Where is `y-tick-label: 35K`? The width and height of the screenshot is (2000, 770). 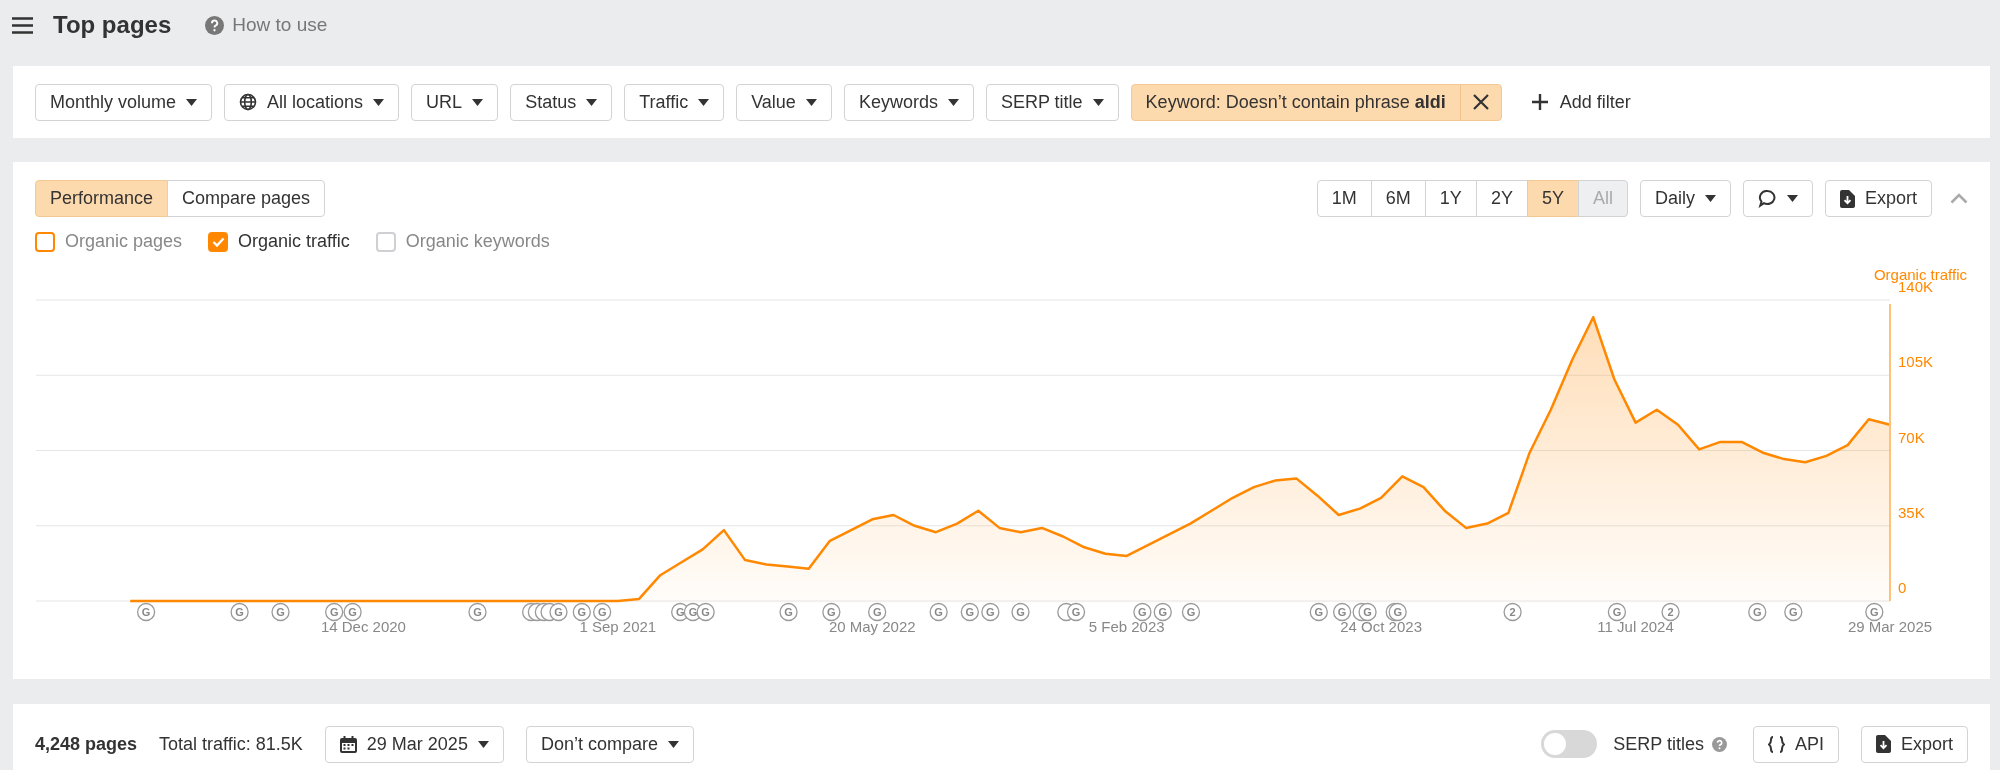 y-tick-label: 35K is located at coordinates (1911, 512).